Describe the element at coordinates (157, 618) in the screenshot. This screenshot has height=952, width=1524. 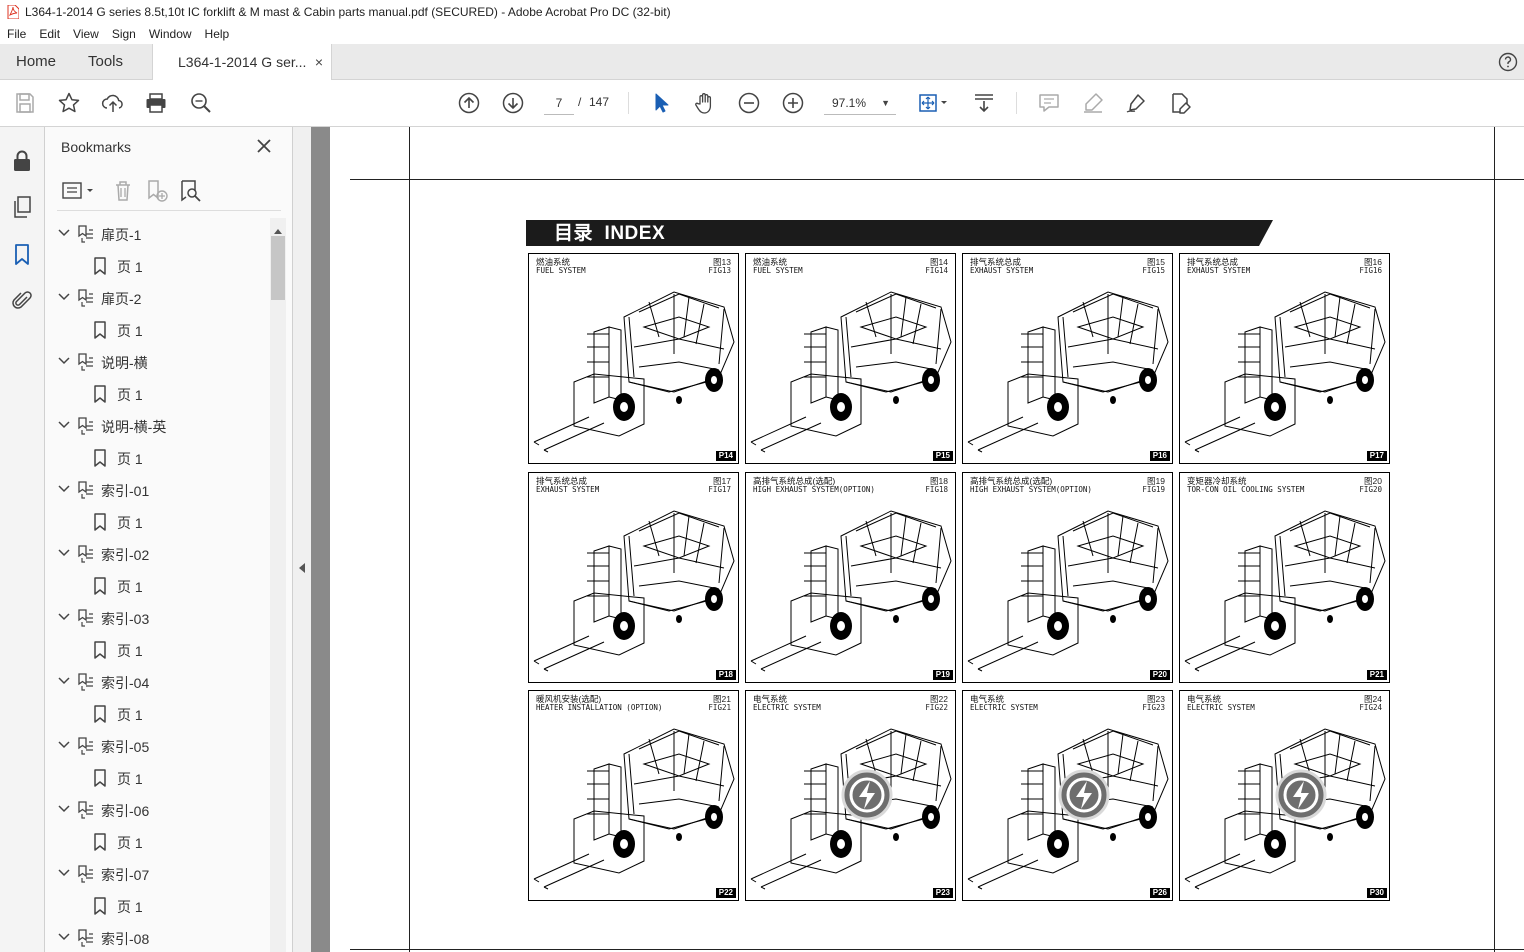
I see `bookmark-item: 索引-03` at that location.